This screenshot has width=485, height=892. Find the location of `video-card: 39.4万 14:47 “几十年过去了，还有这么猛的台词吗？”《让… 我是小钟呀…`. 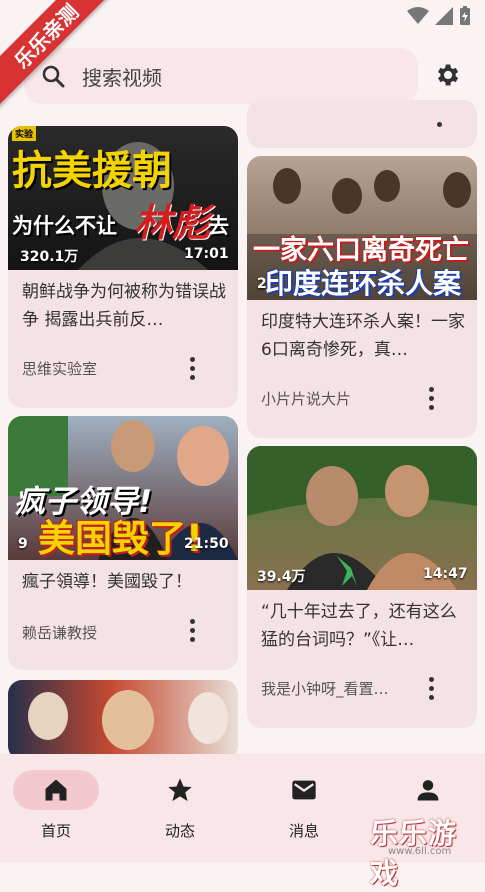

video-card: 39.4万 14:47 “几十年过去了，还有这么猛的台词吗？”《让… 我是小钟呀… is located at coordinates (362, 587).